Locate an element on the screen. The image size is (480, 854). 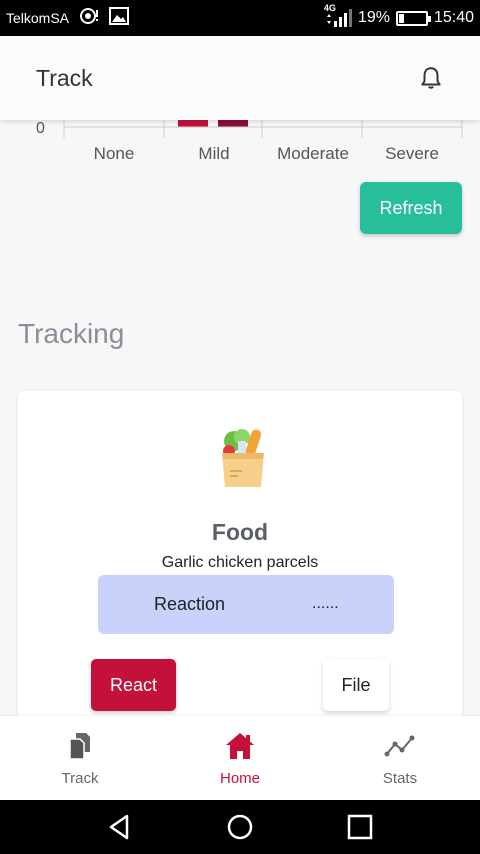
battery-icon is located at coordinates (413, 18).